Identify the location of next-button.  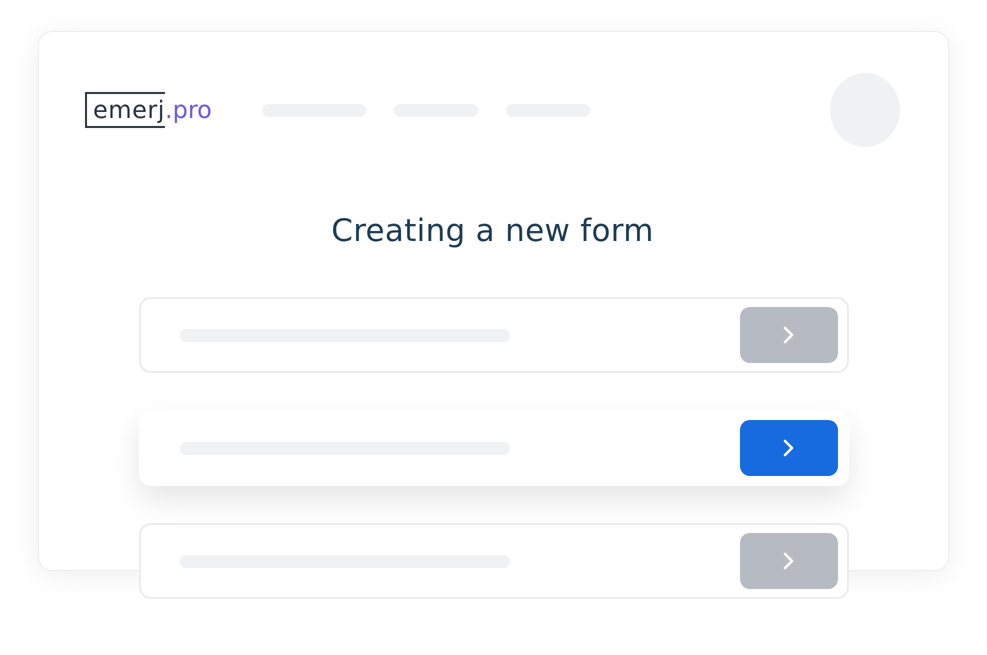
(789, 448).